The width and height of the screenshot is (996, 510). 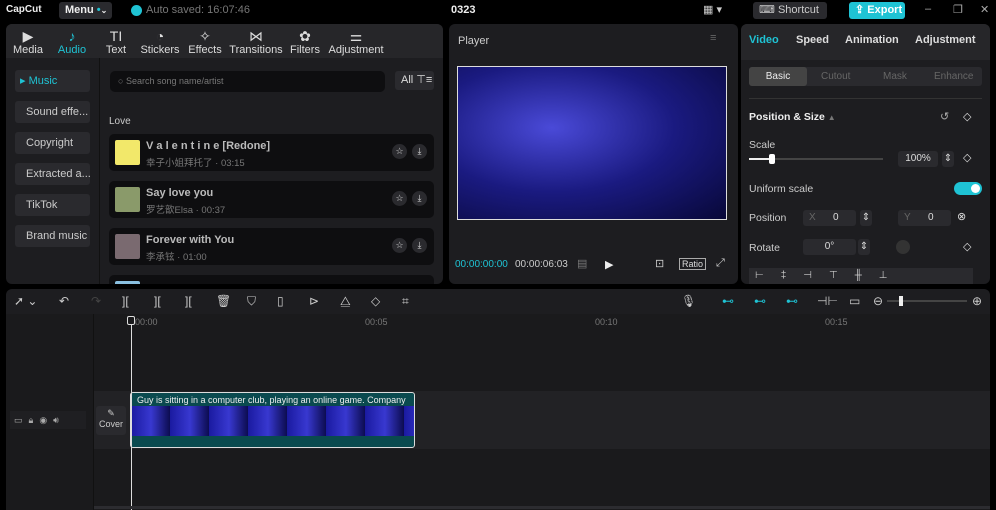 I want to click on mark-icon: ⛉, so click(x=251, y=301).